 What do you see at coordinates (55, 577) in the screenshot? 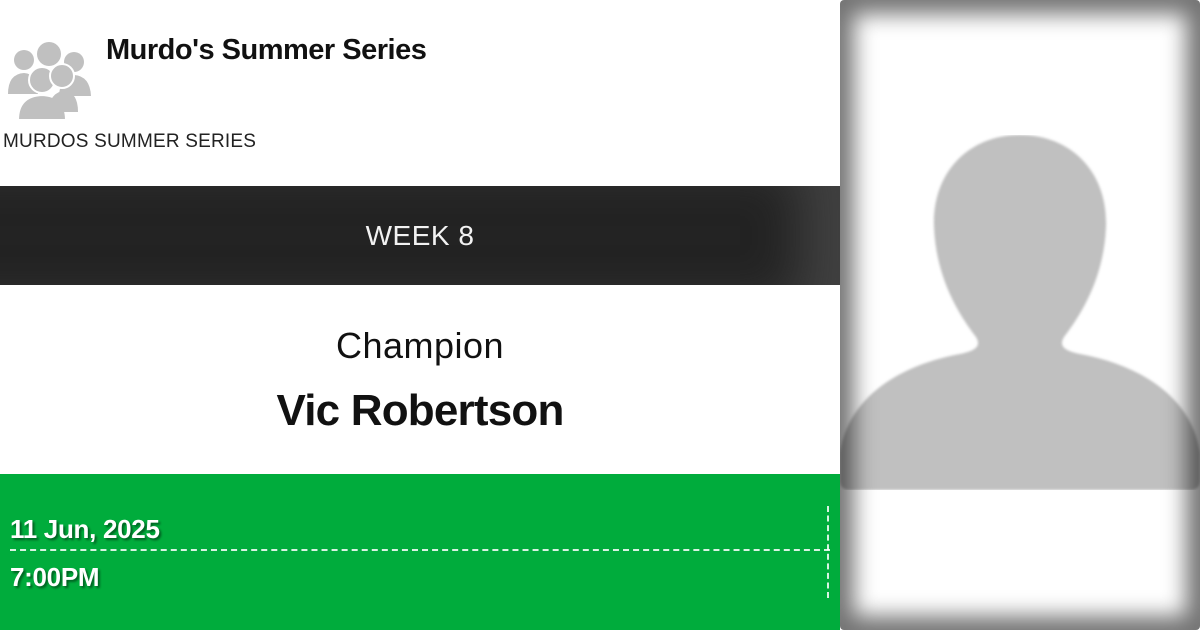
I see `event-time: 7:00PM` at bounding box center [55, 577].